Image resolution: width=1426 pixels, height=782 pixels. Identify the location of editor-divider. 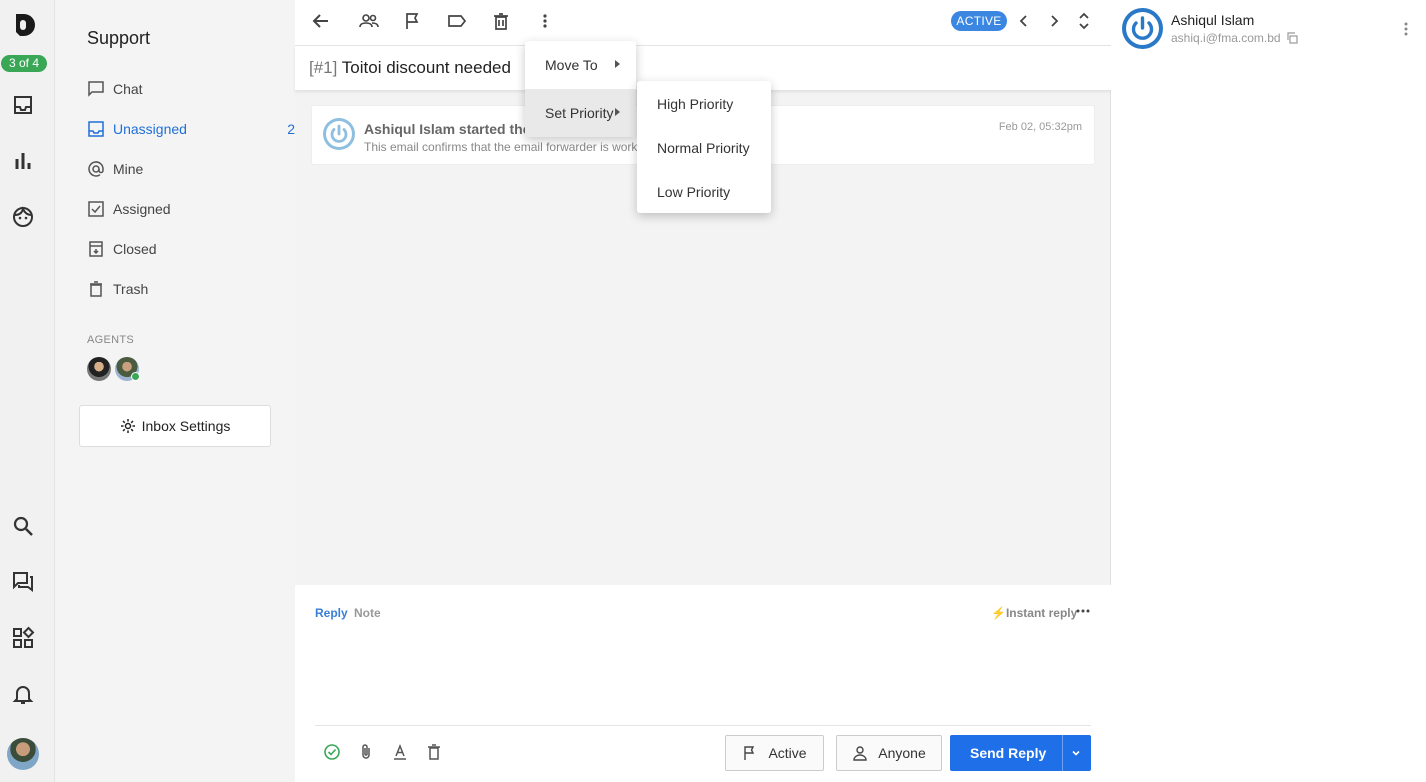
(703, 725).